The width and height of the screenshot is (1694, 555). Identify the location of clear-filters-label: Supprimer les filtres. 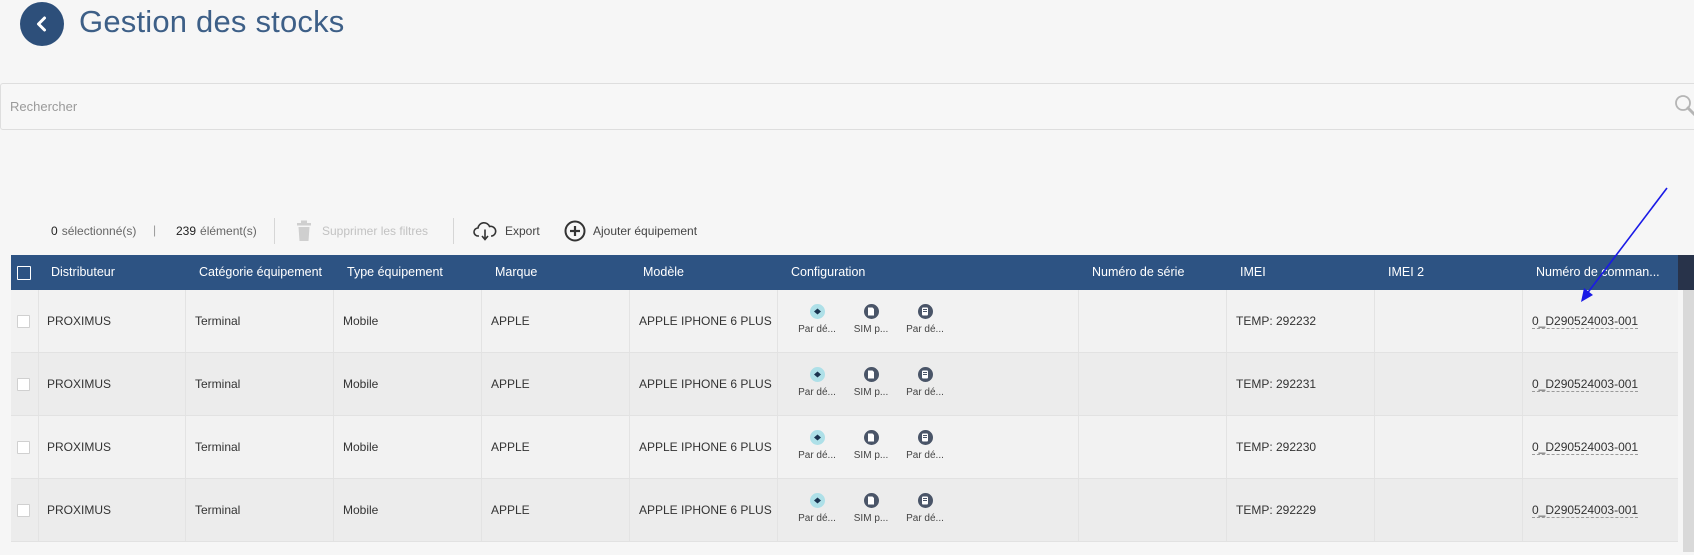
(375, 231).